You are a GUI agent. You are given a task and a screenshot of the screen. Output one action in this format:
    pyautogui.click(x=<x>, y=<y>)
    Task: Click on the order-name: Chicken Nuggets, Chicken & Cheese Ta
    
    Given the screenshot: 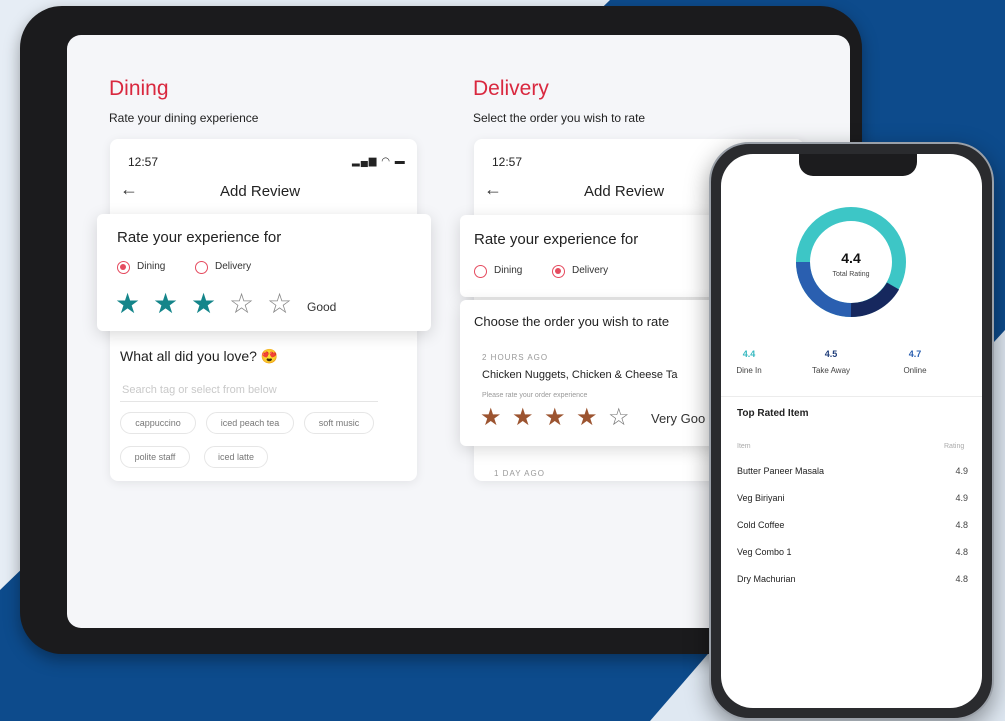 What is the action you would take?
    pyautogui.click(x=579, y=375)
    